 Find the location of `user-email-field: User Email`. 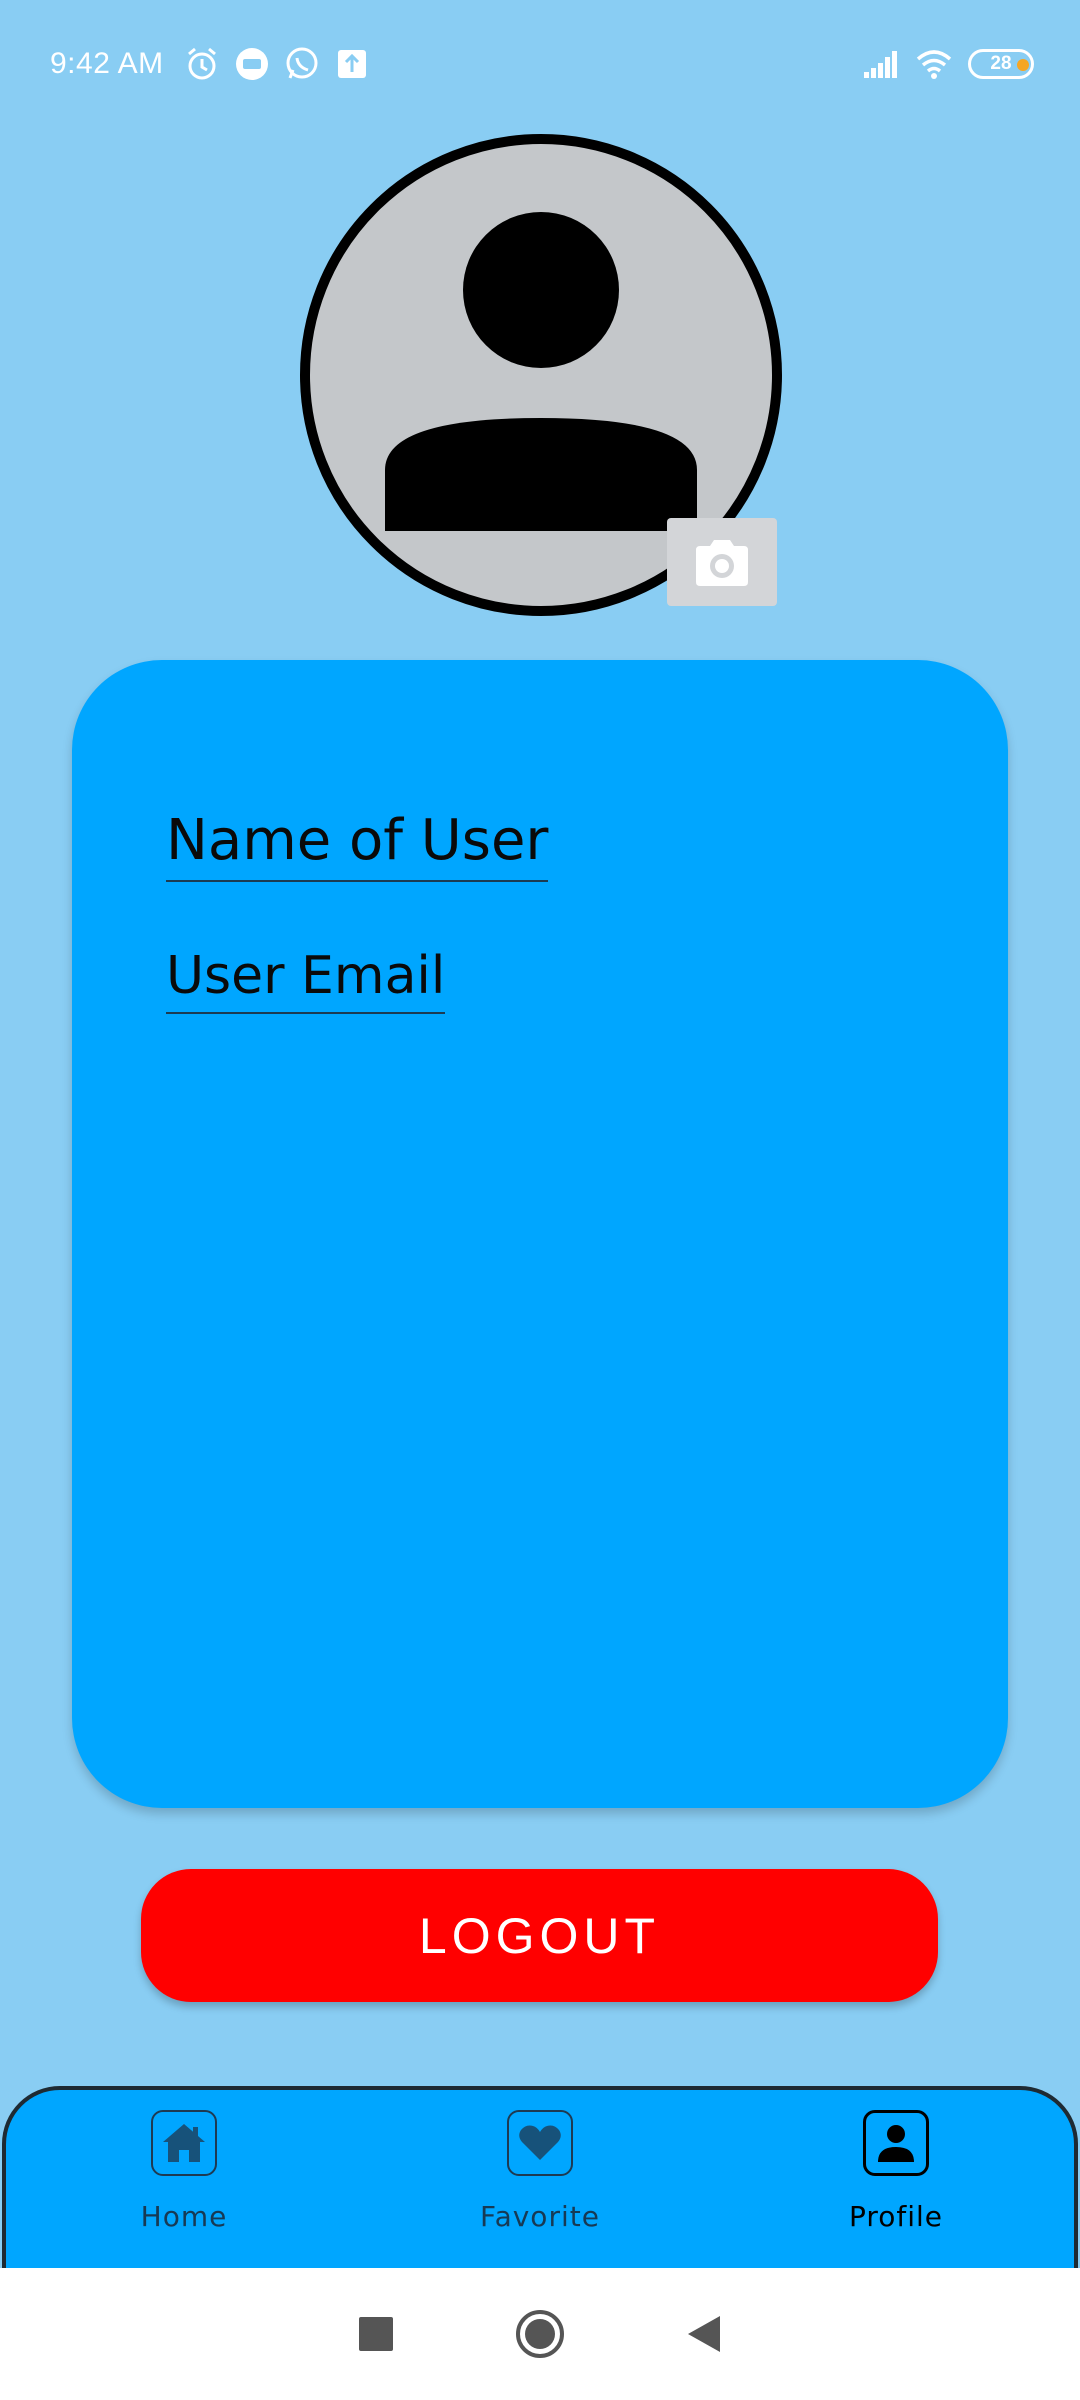

user-email-field: User Email is located at coordinates (306, 980).